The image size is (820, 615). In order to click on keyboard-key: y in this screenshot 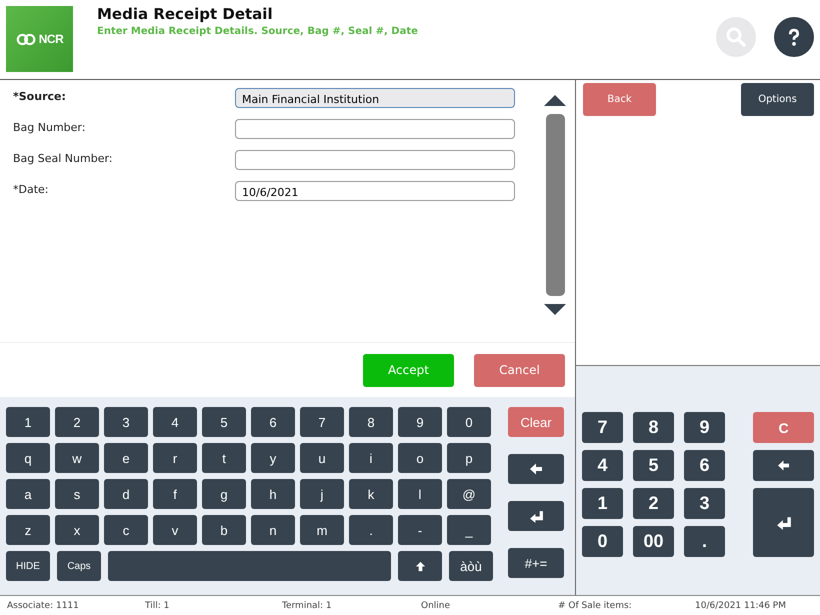, I will do `click(273, 458)`.